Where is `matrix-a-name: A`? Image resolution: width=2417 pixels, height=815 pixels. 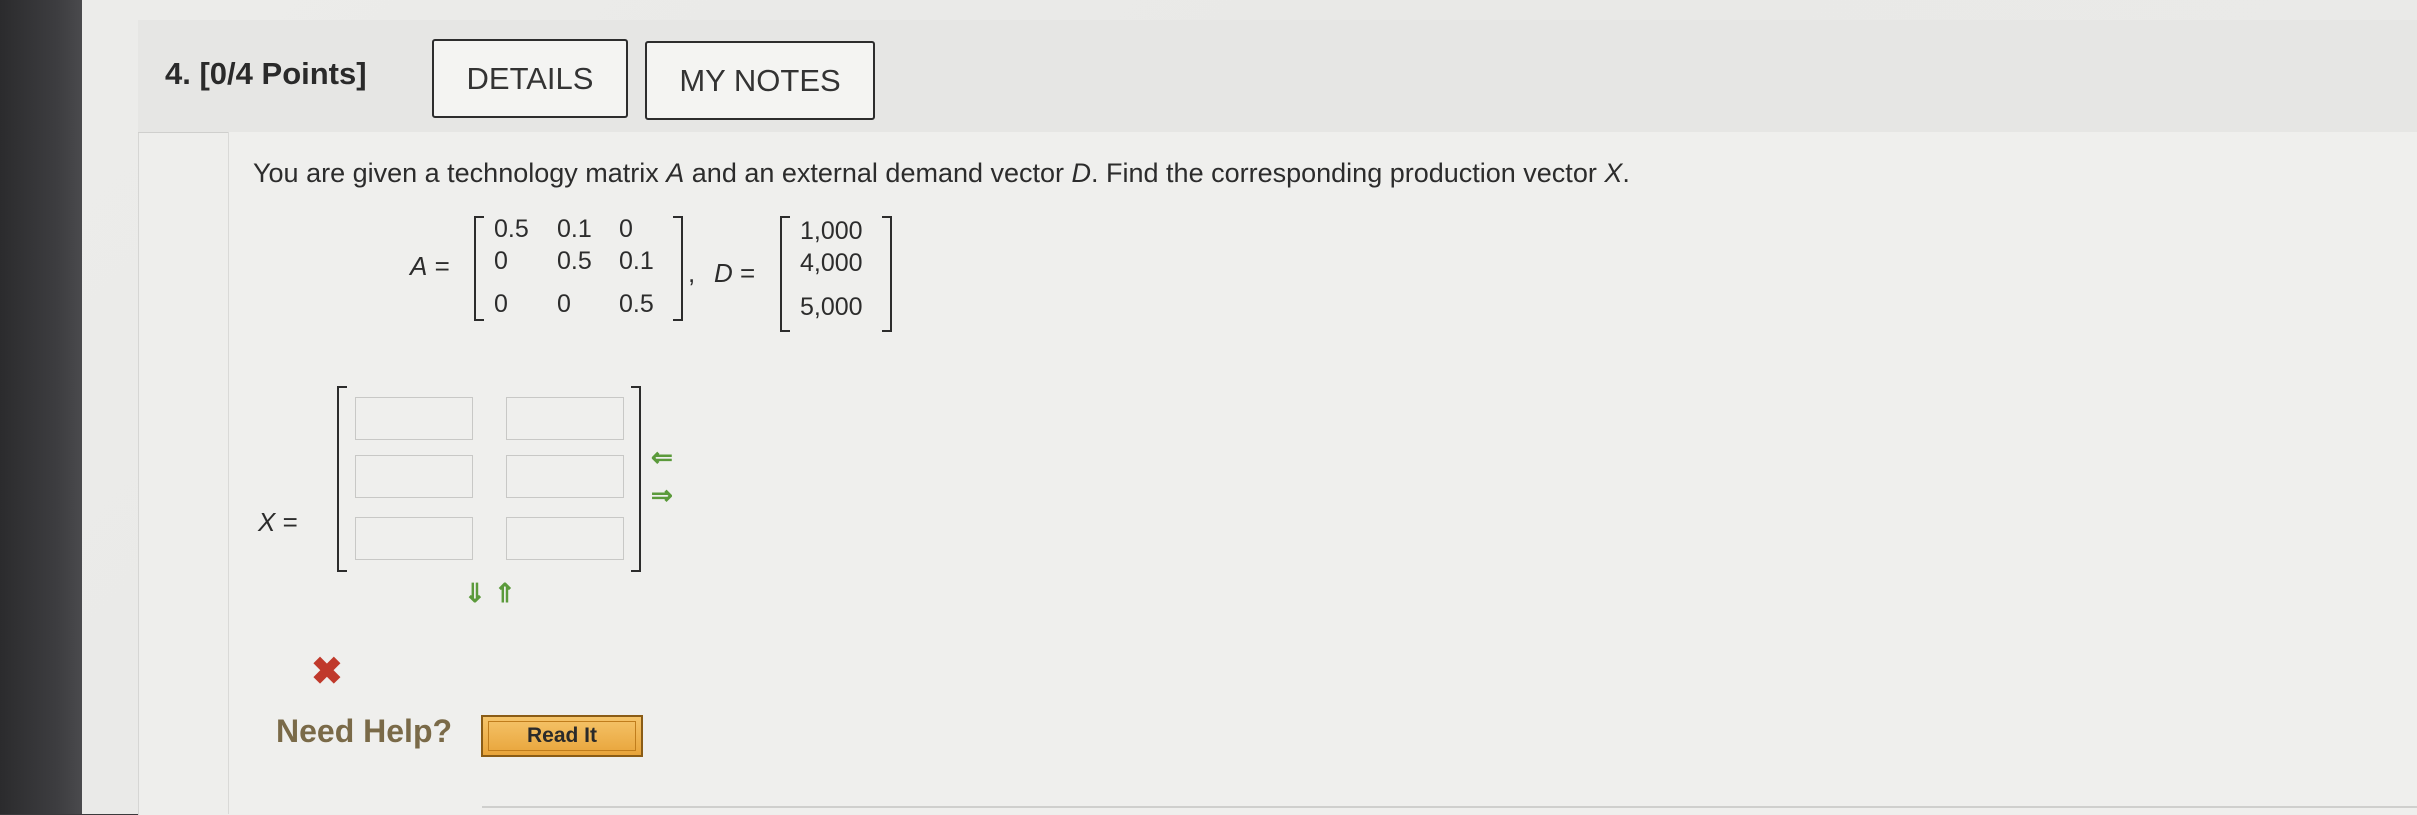 matrix-a-name: A is located at coordinates (419, 266).